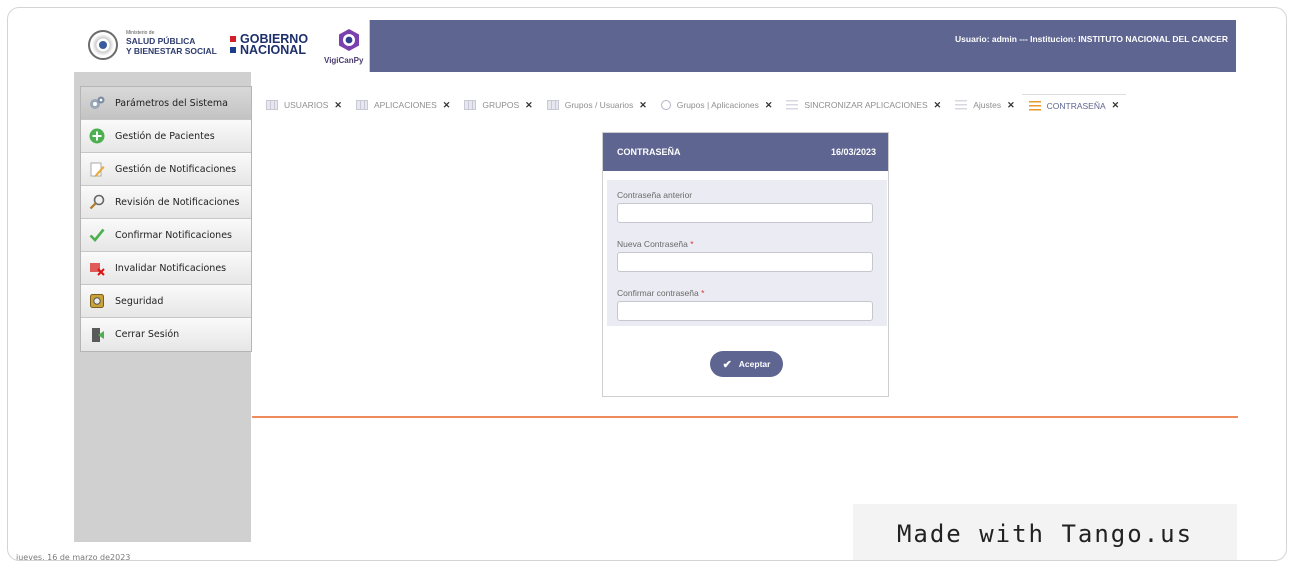  What do you see at coordinates (233, 50) in the screenshot?
I see `blue-square-icon` at bounding box center [233, 50].